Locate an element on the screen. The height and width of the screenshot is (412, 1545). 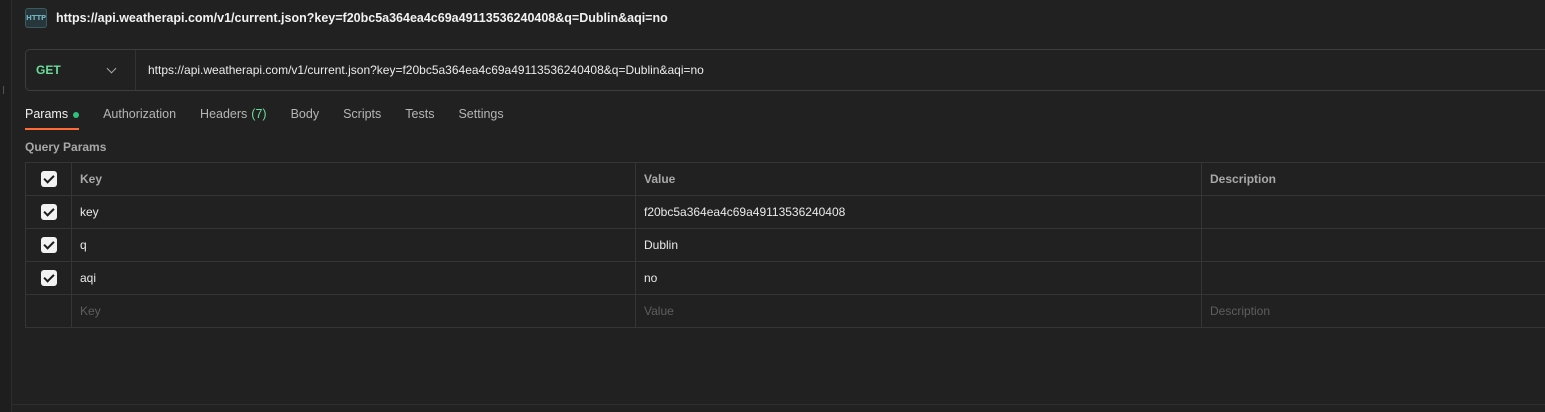
resize-handle is located at coordinates (4, 90).